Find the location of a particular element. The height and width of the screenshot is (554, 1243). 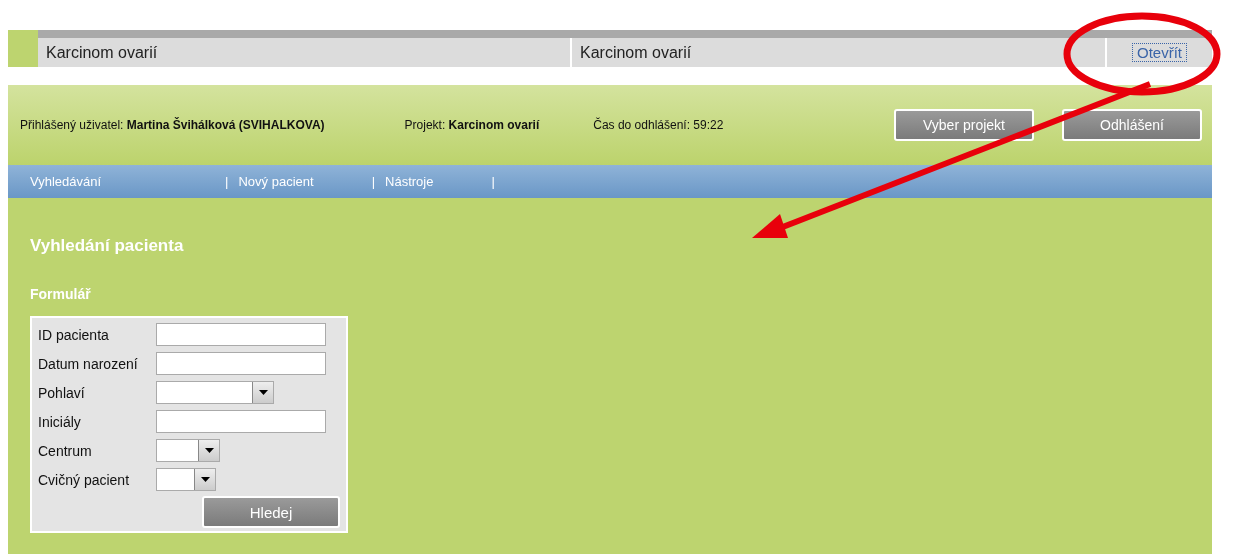

field-label: Datum narození is located at coordinates (88, 363).